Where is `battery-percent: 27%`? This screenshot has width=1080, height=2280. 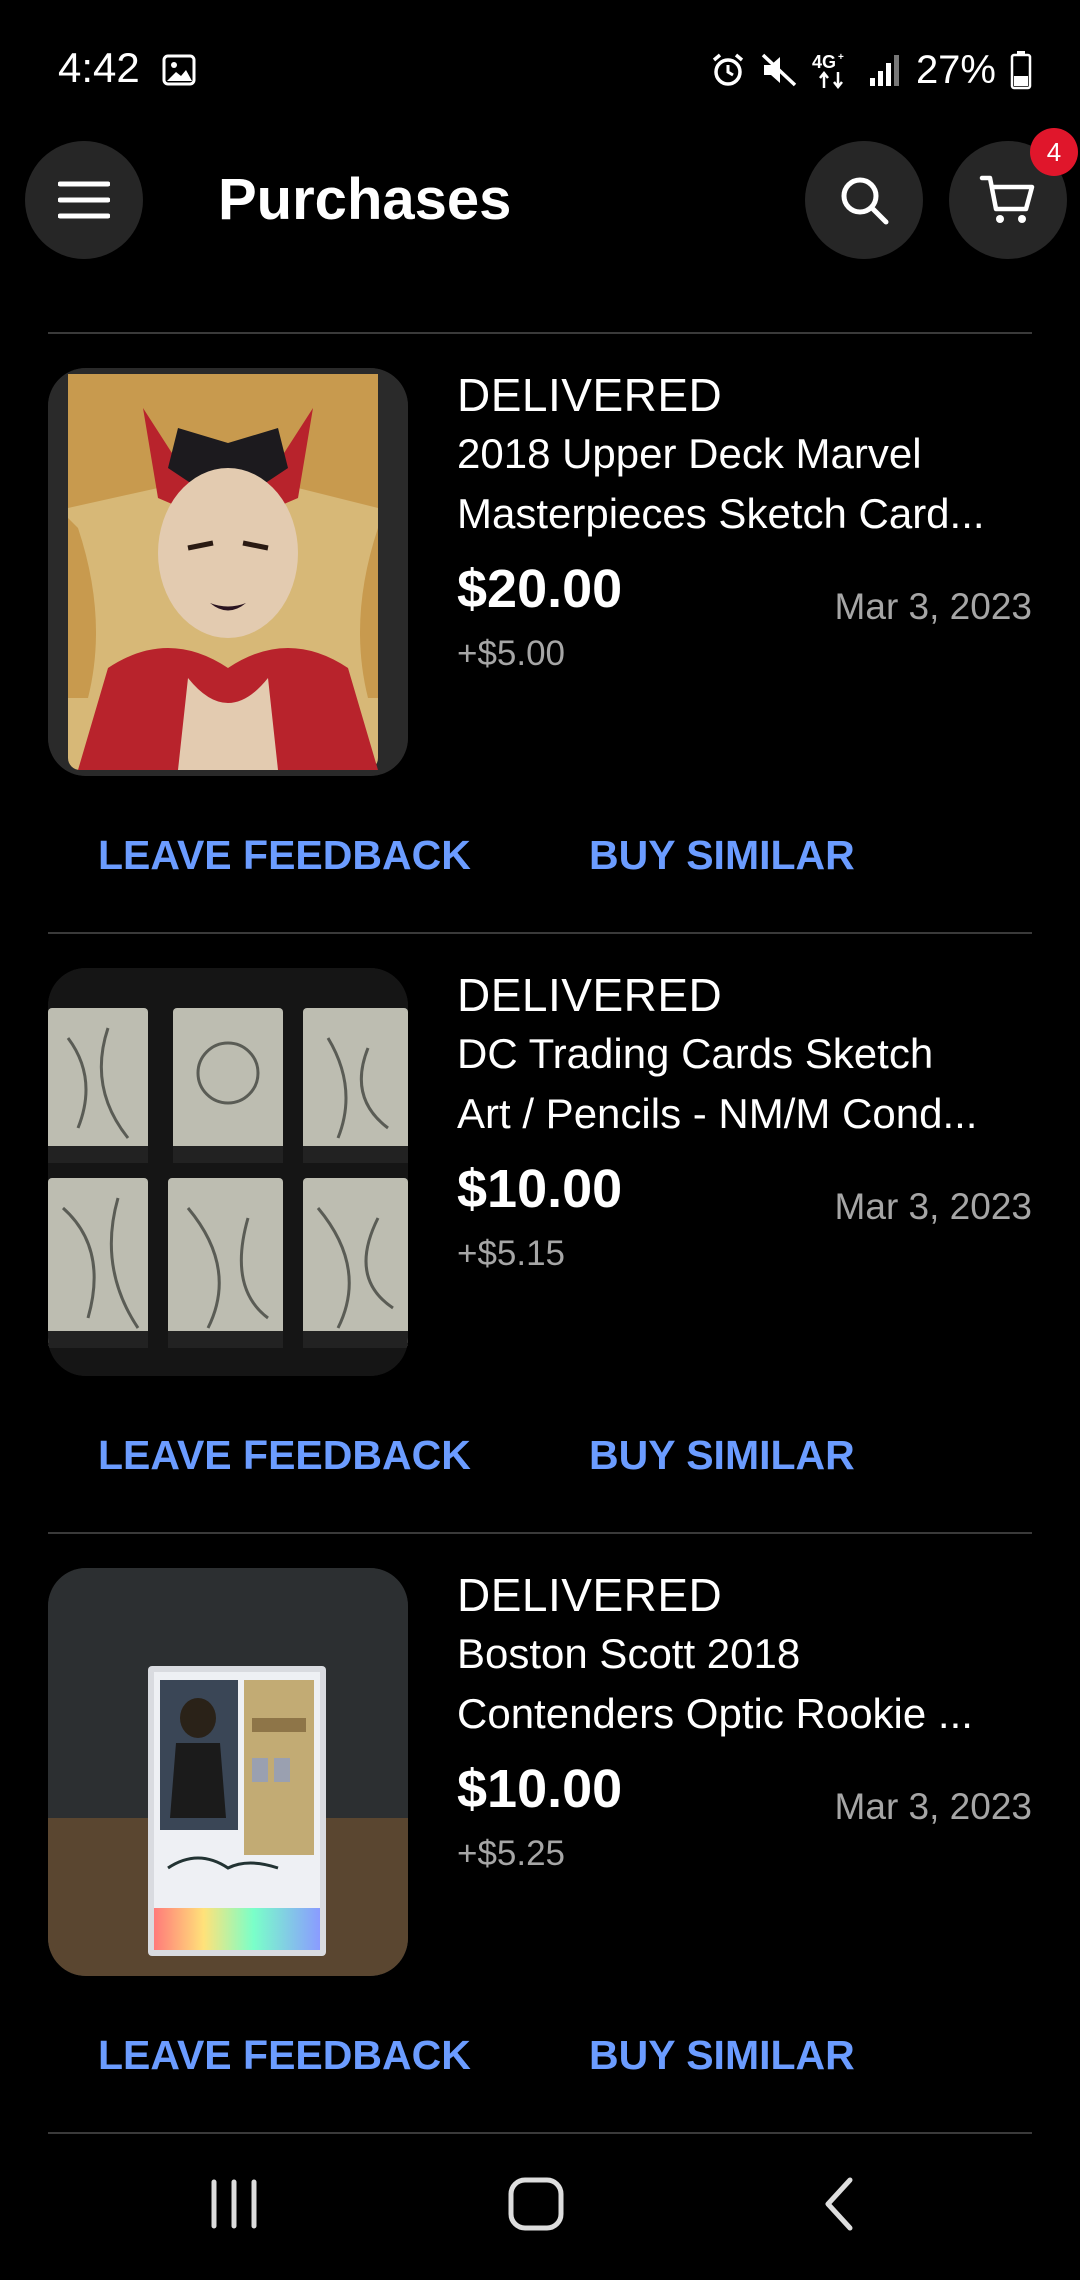 battery-percent: 27% is located at coordinates (955, 69).